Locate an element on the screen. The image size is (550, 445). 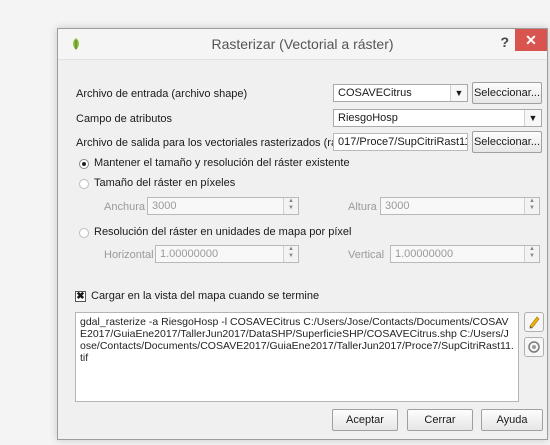
window-title: Rasterizar (Vectorial a ráster) is located at coordinates (302, 44).